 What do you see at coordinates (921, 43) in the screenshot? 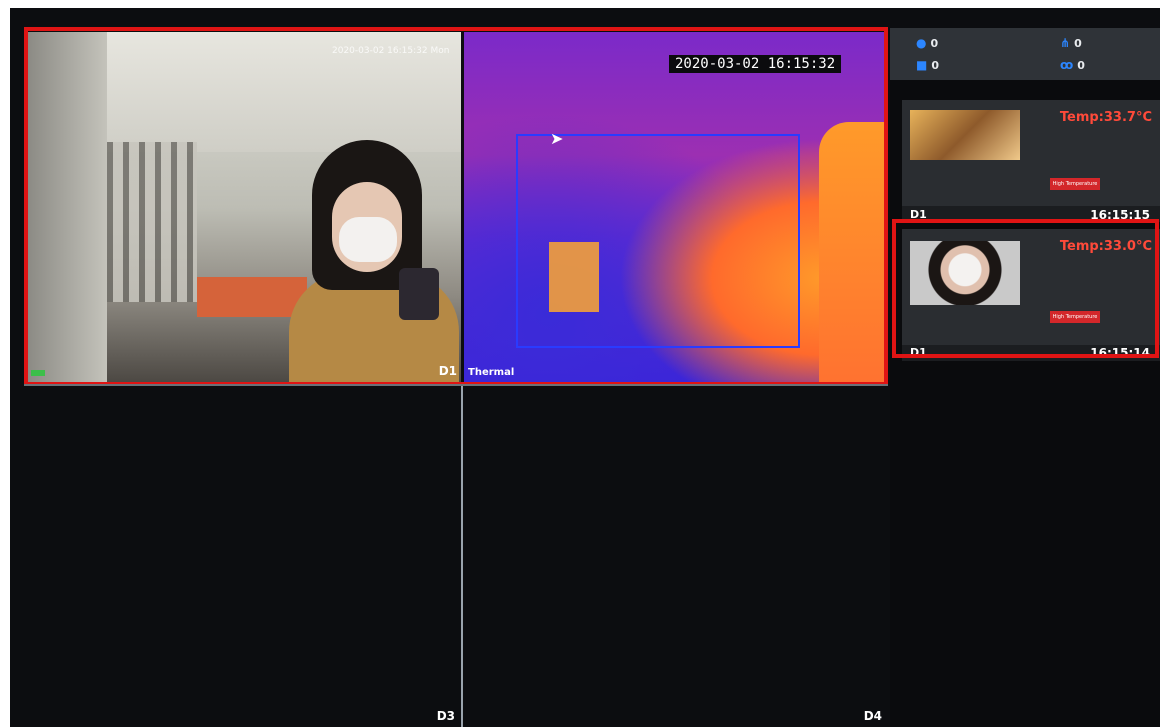
I see `person-icon: ●` at bounding box center [921, 43].